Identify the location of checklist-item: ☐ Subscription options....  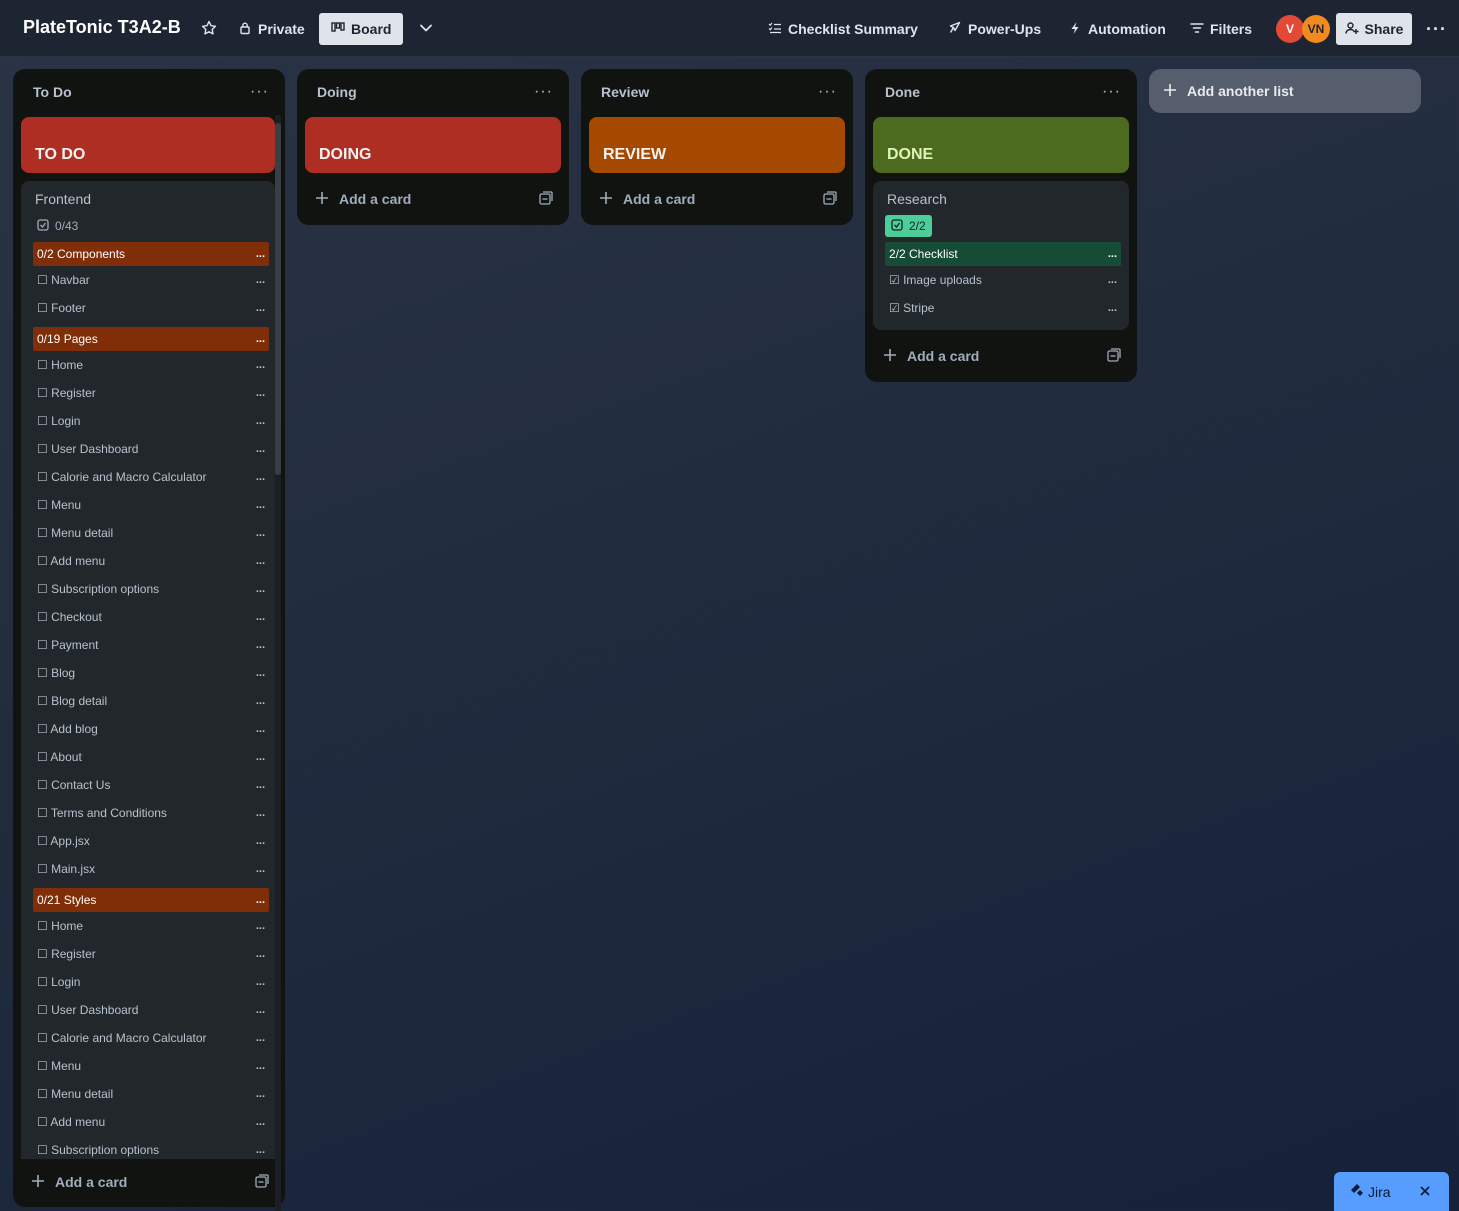
(151, 1147).